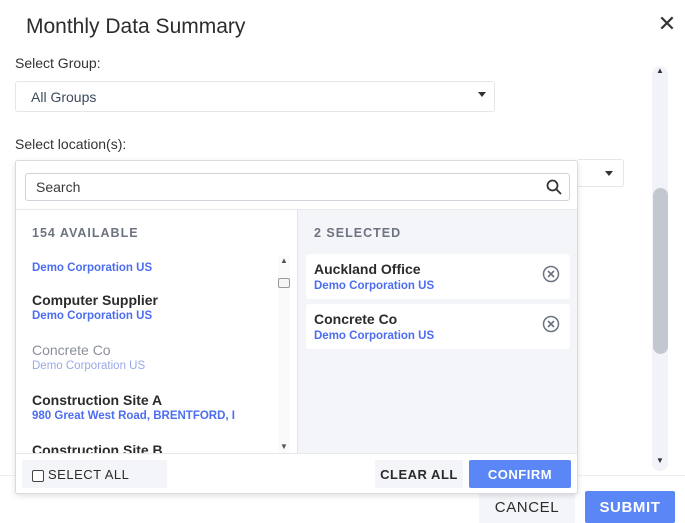 The image size is (685, 523). I want to click on list-item: Demo Corporation US, so click(157, 267).